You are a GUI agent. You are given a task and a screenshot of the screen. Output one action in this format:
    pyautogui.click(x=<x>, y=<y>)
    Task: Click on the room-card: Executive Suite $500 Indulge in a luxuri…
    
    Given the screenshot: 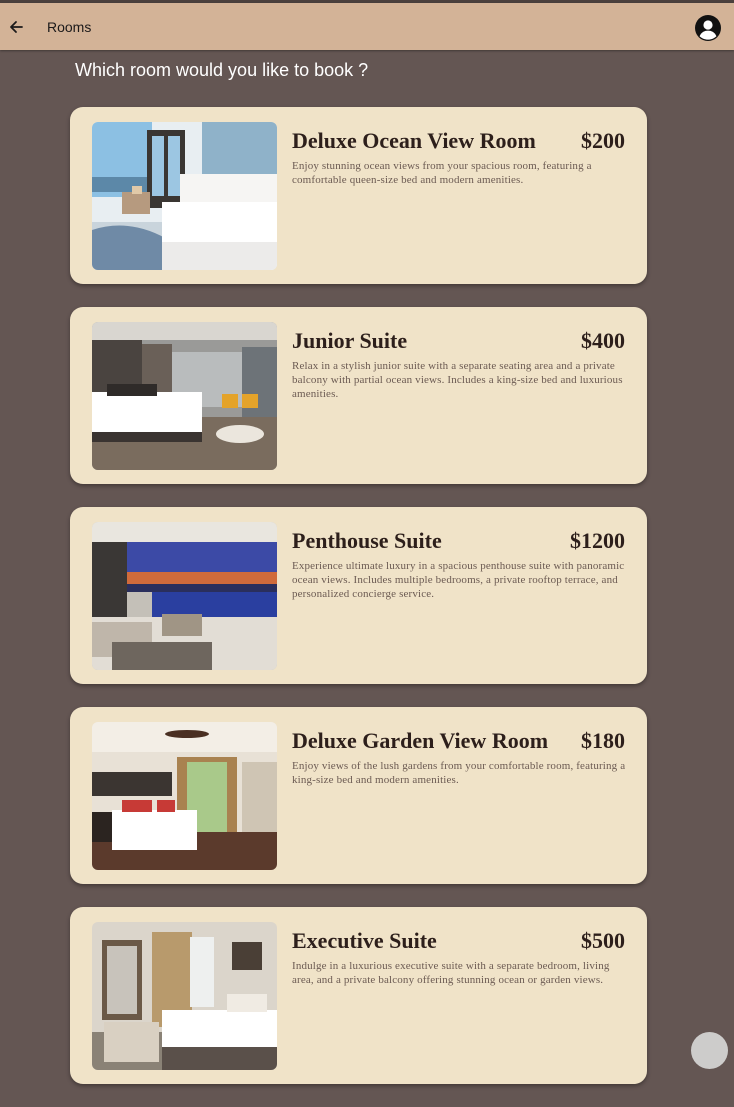 What is the action you would take?
    pyautogui.click(x=358, y=995)
    